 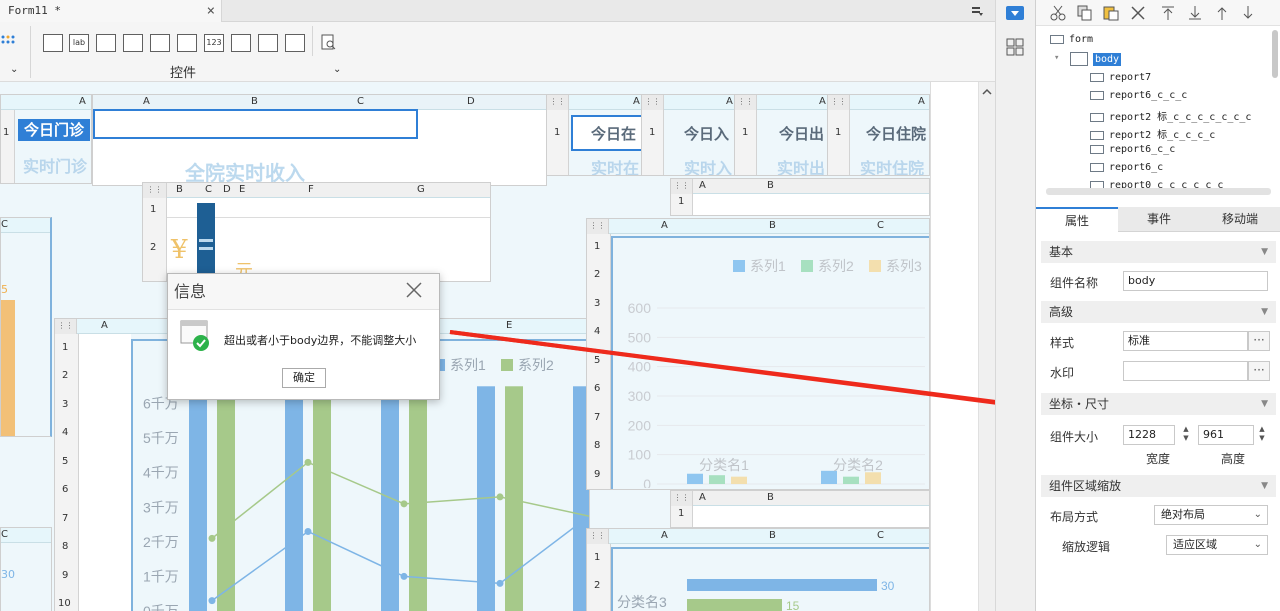 I want to click on report-left-bottom: C 30, so click(x=26, y=569).